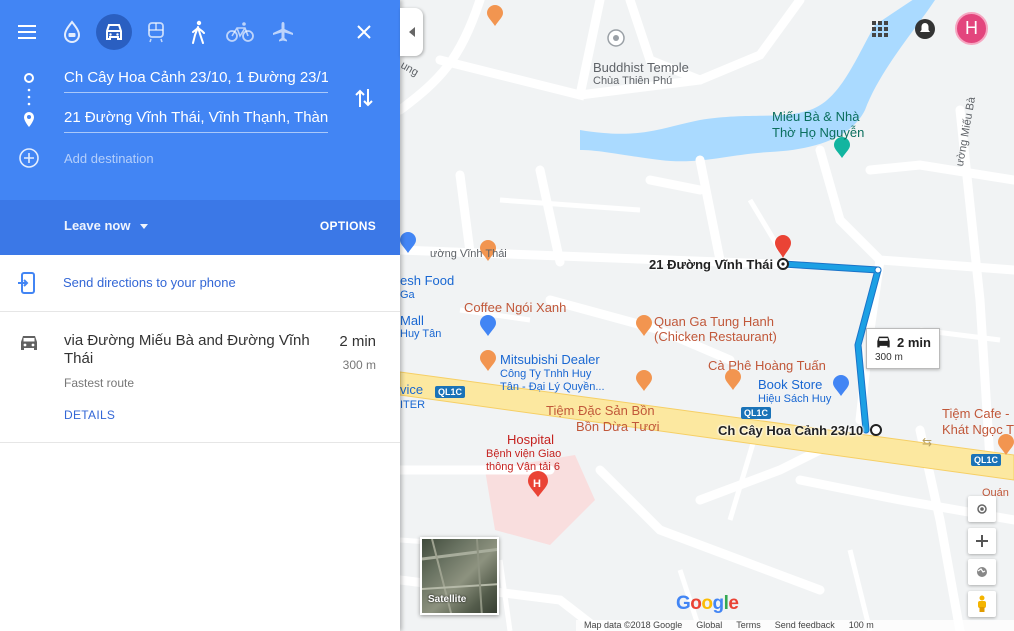  I want to click on route-waypoint-icons, so click(29, 120).